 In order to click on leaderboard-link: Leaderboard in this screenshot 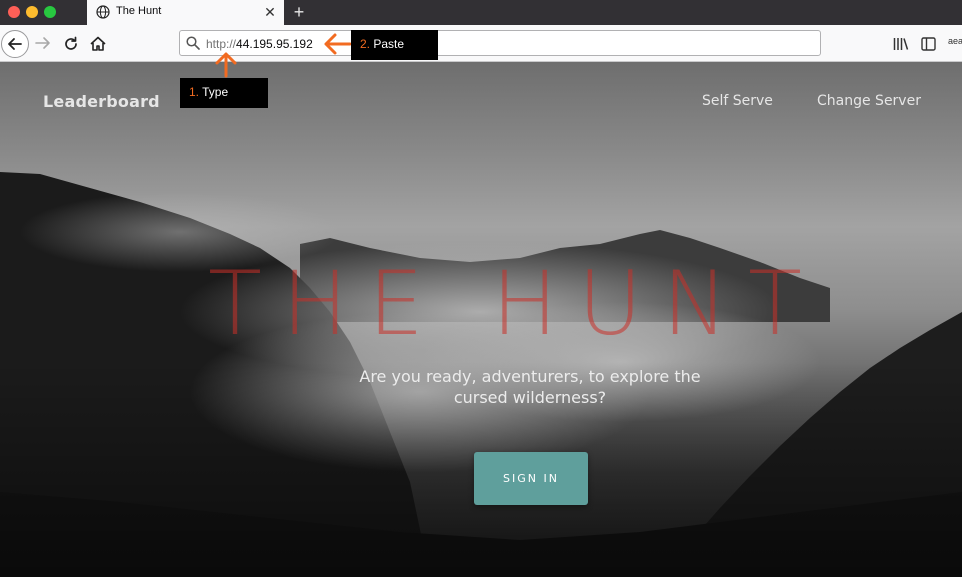, I will do `click(101, 101)`.